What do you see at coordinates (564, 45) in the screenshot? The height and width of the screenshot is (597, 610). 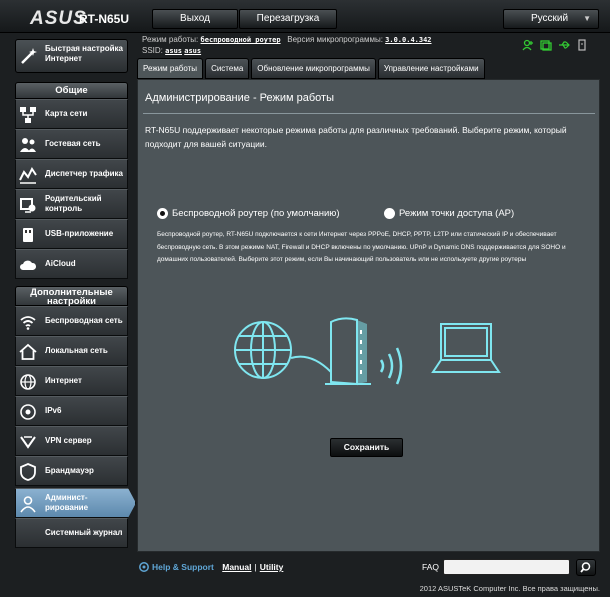 I see `usb-status-icon` at bounding box center [564, 45].